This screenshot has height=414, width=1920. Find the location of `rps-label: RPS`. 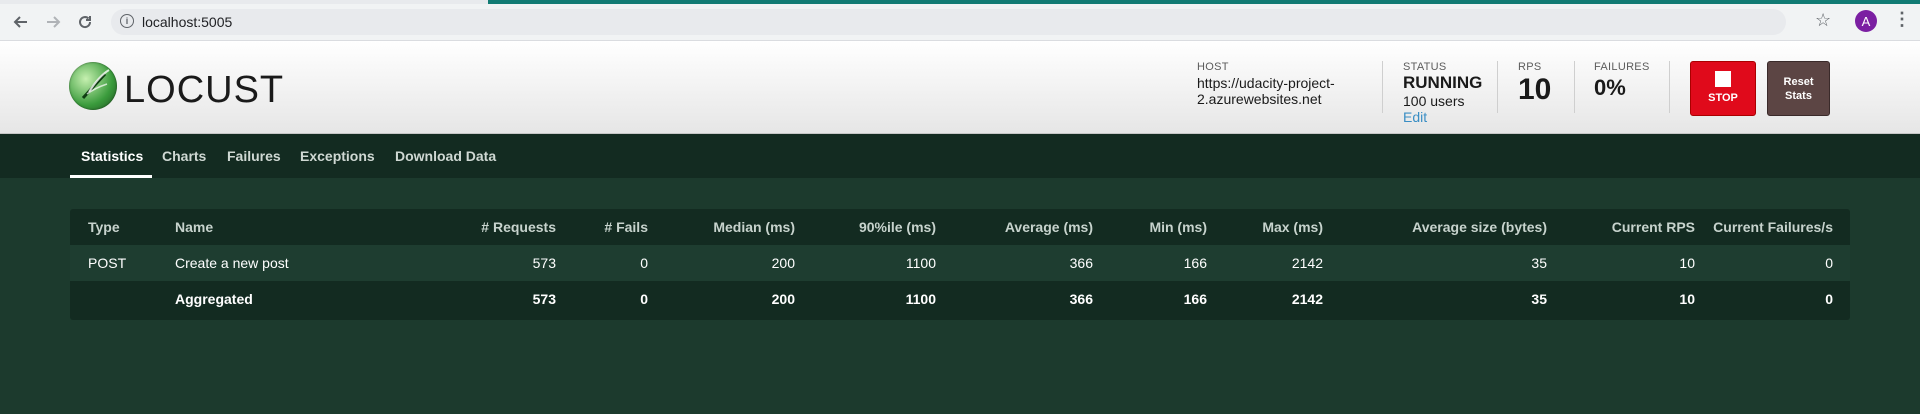

rps-label: RPS is located at coordinates (1530, 67).